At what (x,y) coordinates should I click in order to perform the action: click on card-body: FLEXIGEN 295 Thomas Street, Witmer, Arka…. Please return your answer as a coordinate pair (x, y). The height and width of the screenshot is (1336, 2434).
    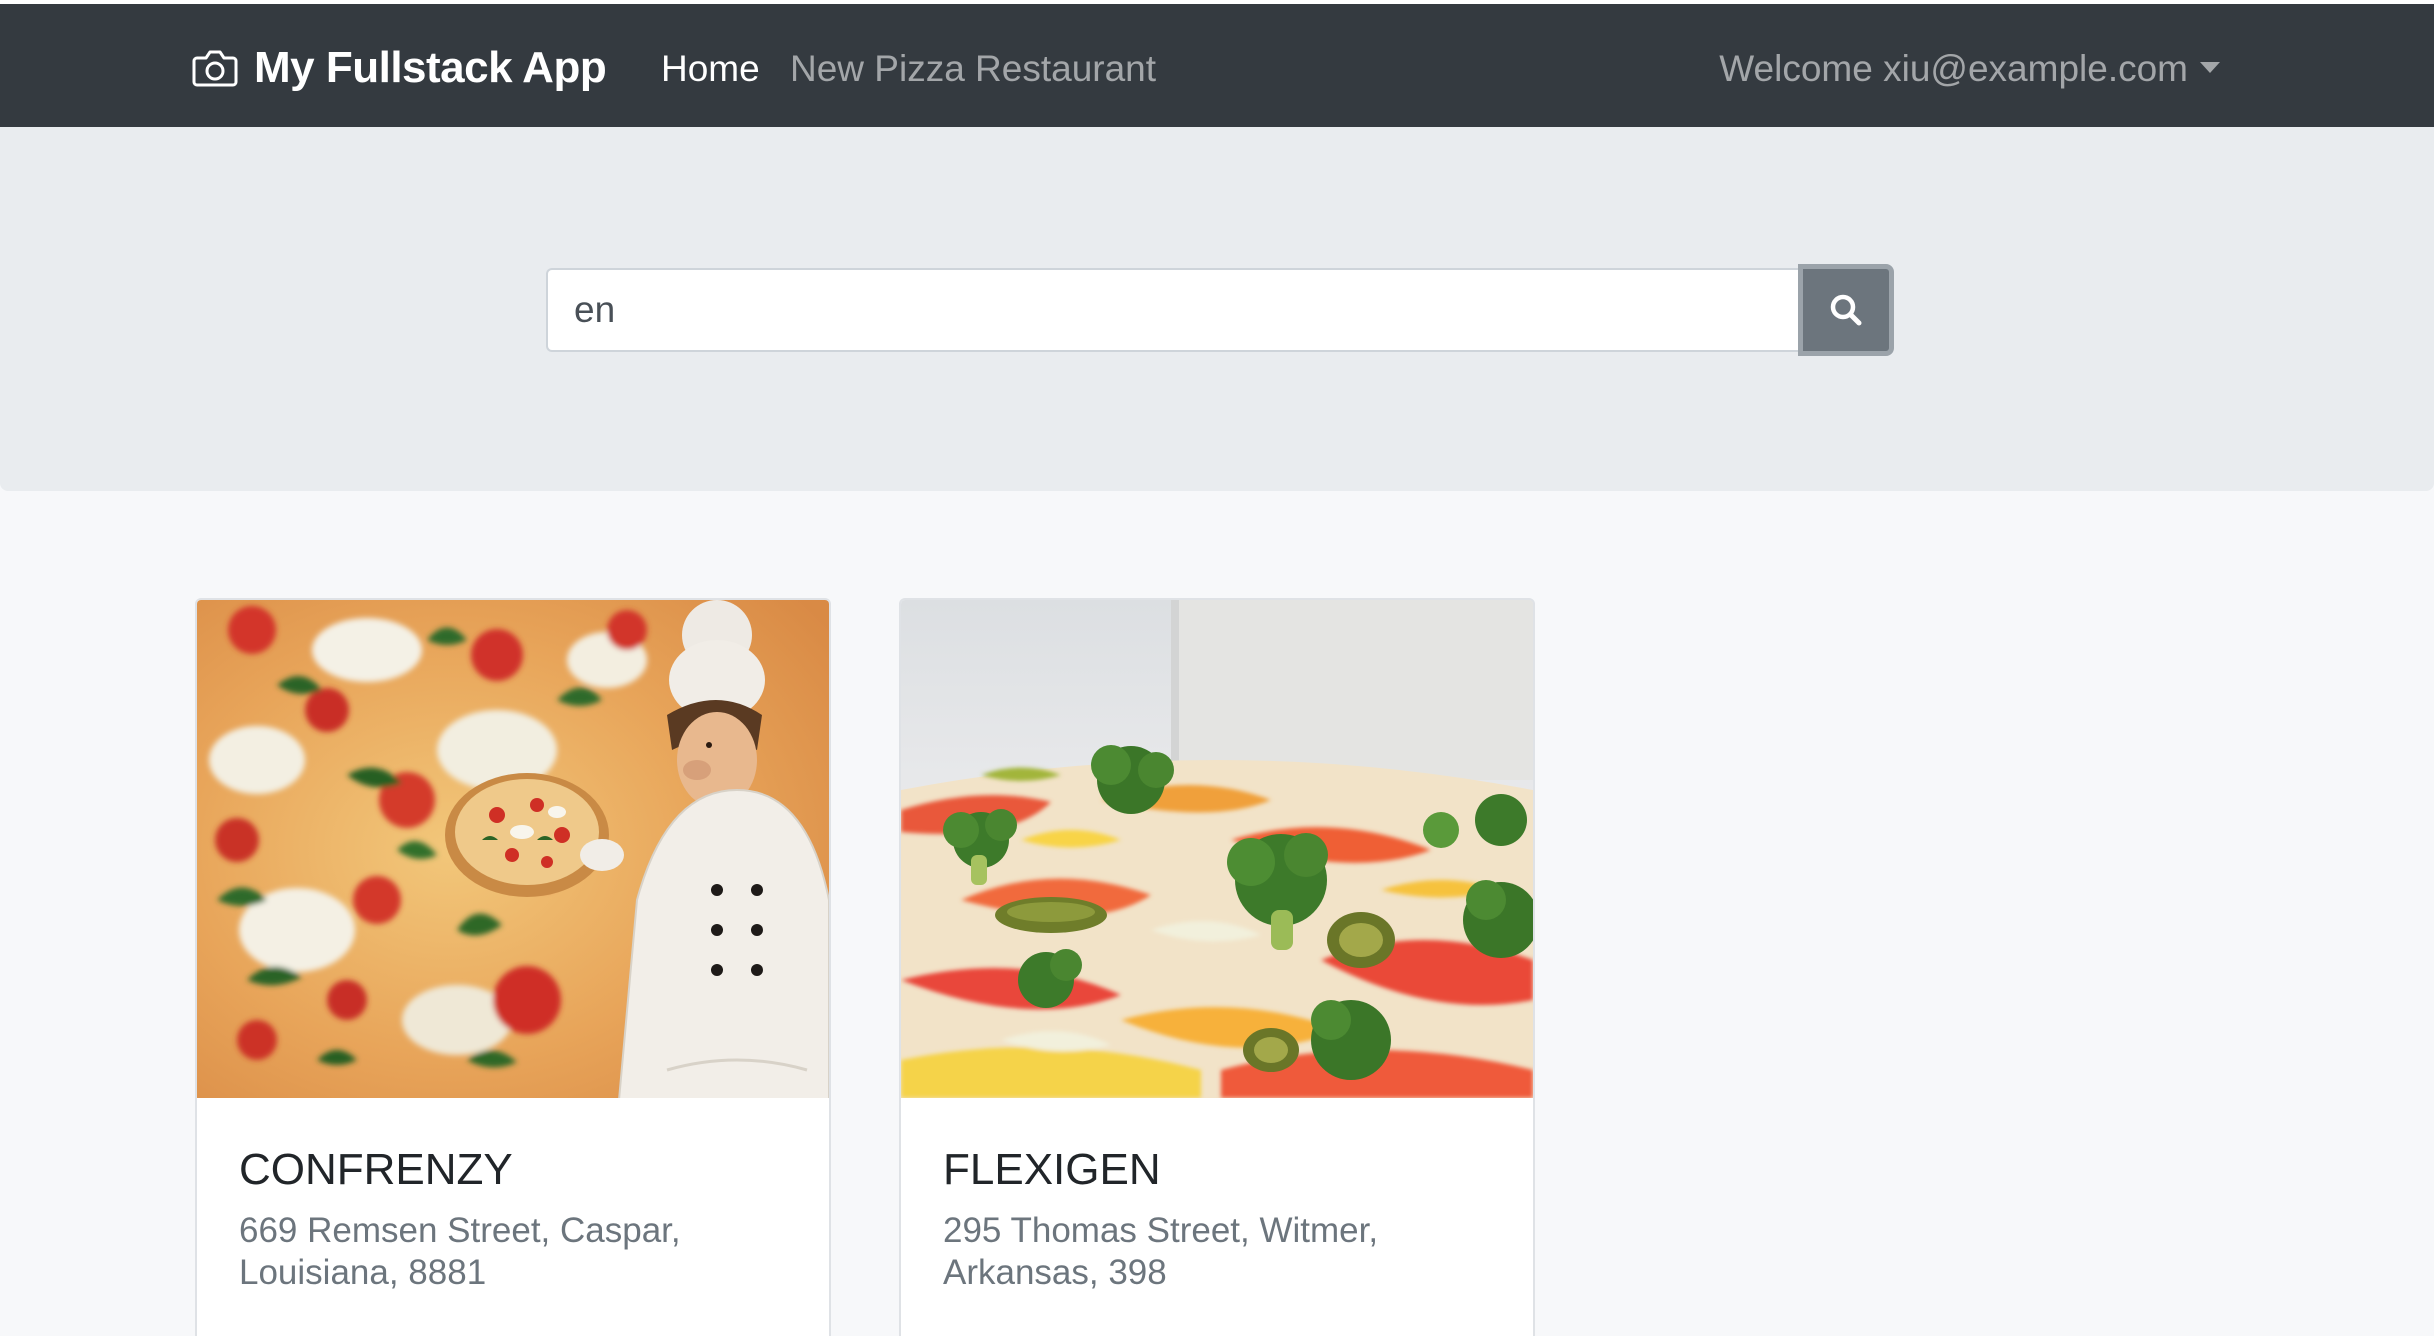
    Looking at the image, I should click on (1217, 1196).